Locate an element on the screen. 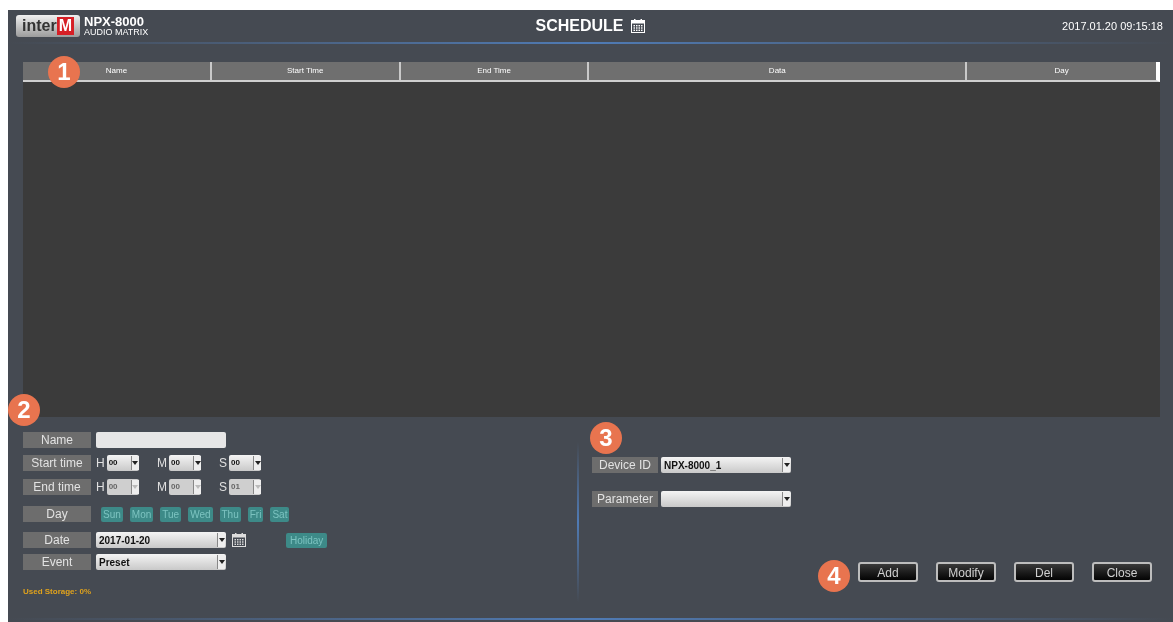  column-header: Day is located at coordinates (1061, 71).